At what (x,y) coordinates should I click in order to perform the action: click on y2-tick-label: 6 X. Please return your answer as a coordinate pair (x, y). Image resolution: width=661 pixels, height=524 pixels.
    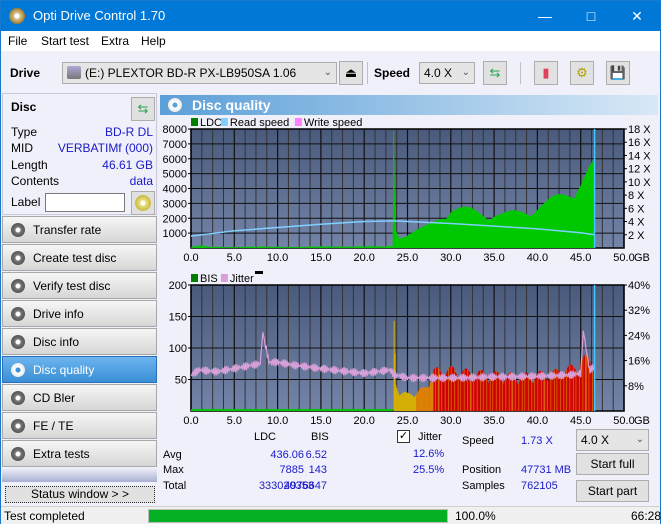
    Looking at the image, I should click on (636, 209).